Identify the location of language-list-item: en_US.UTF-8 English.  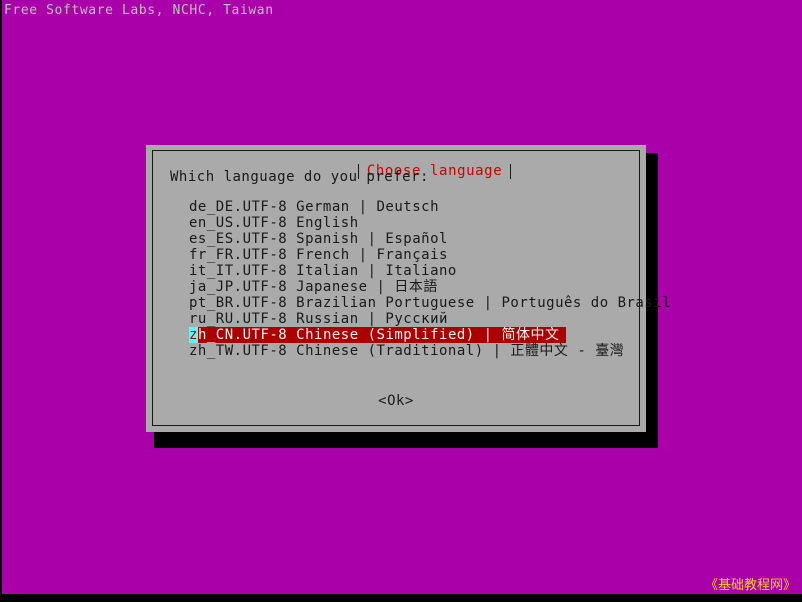
(396, 223).